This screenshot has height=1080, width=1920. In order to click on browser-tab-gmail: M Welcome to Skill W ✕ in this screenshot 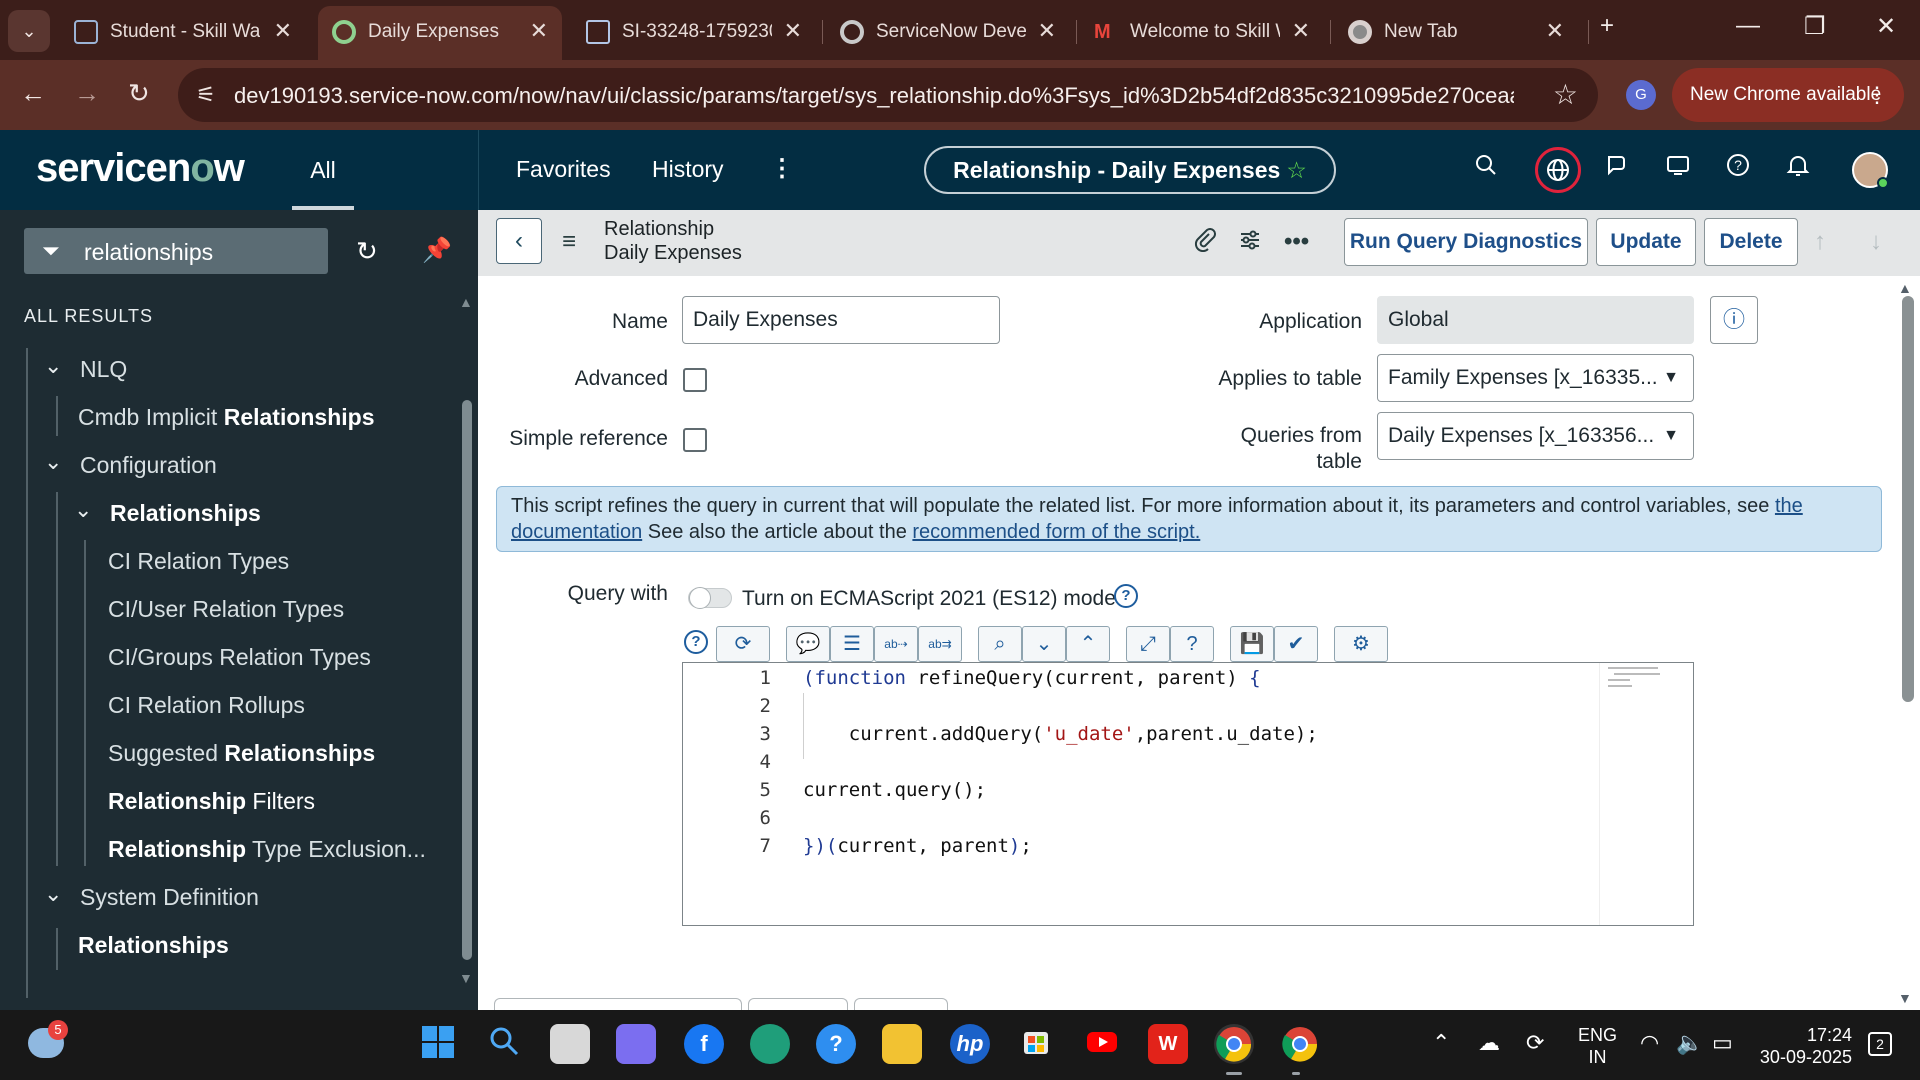, I will do `click(1202, 32)`.